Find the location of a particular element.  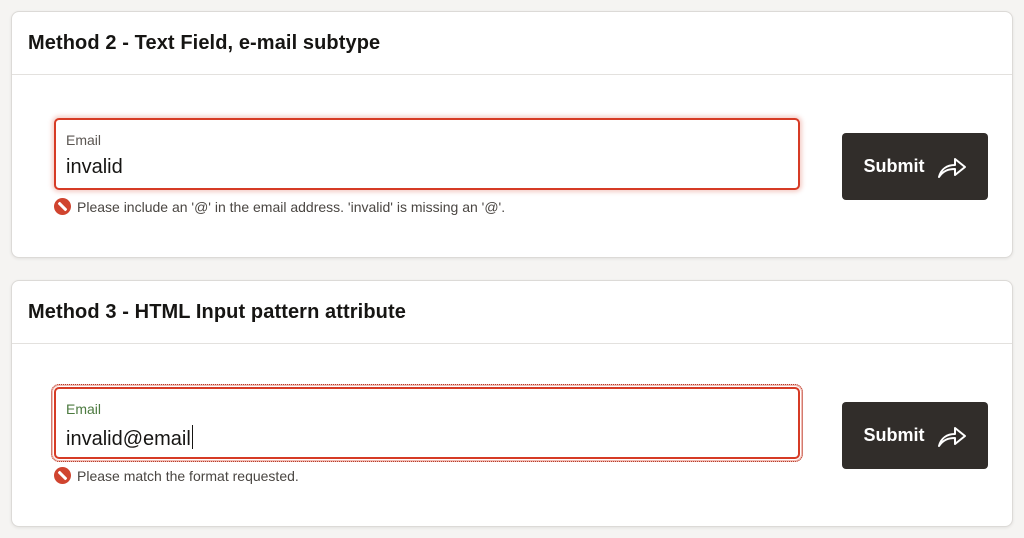

error-message-row: Please match the format requested. is located at coordinates (176, 475).